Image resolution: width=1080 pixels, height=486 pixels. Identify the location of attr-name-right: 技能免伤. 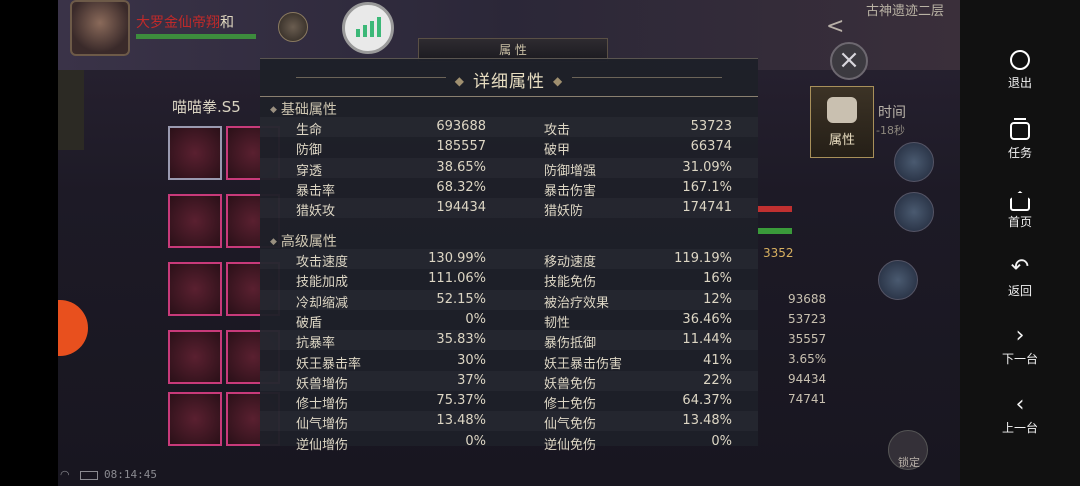
(570, 283).